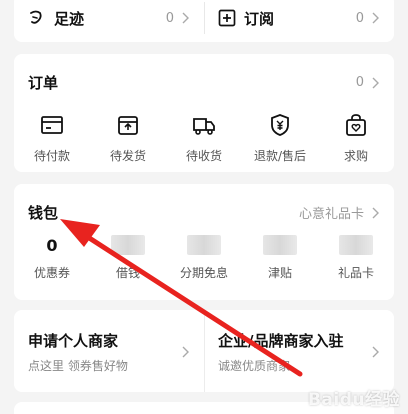  I want to click on wallet-borrow: 借钱, so click(128, 257).